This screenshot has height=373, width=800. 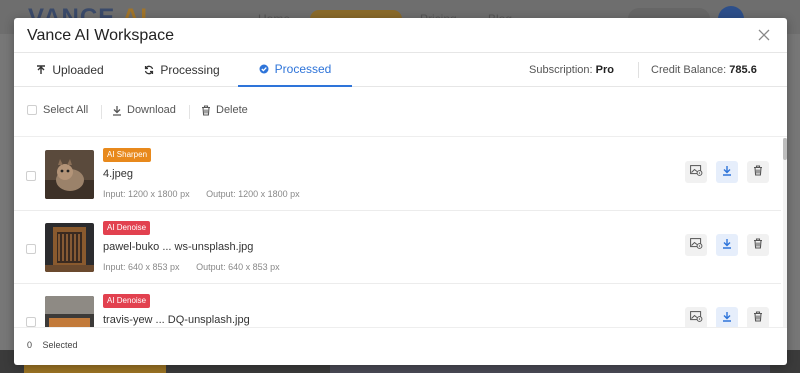 I want to click on credit-label: Credit Balance:, so click(x=689, y=70).